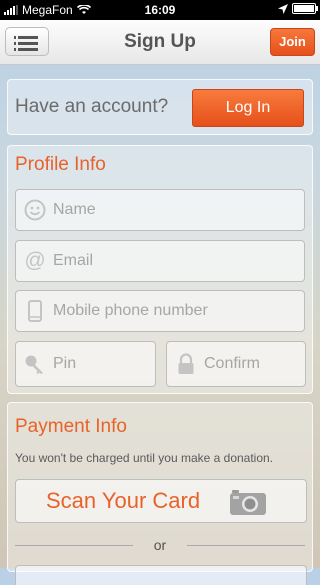  Describe the element at coordinates (232, 363) in the screenshot. I see `confirm-placeholder: Confirm` at that location.